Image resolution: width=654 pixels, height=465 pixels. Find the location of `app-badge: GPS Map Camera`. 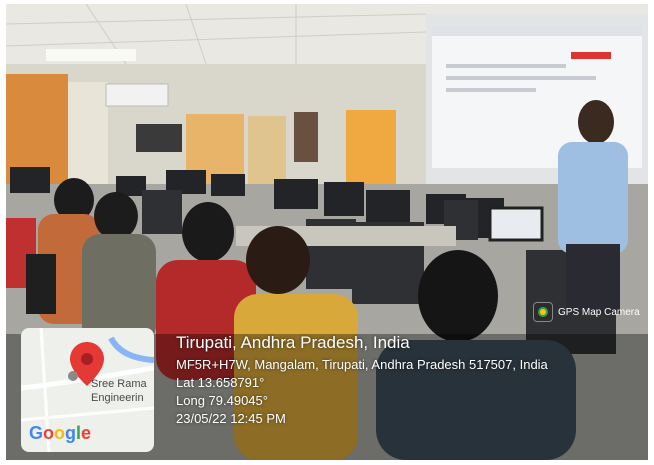

app-badge: GPS Map Camera is located at coordinates (586, 312).